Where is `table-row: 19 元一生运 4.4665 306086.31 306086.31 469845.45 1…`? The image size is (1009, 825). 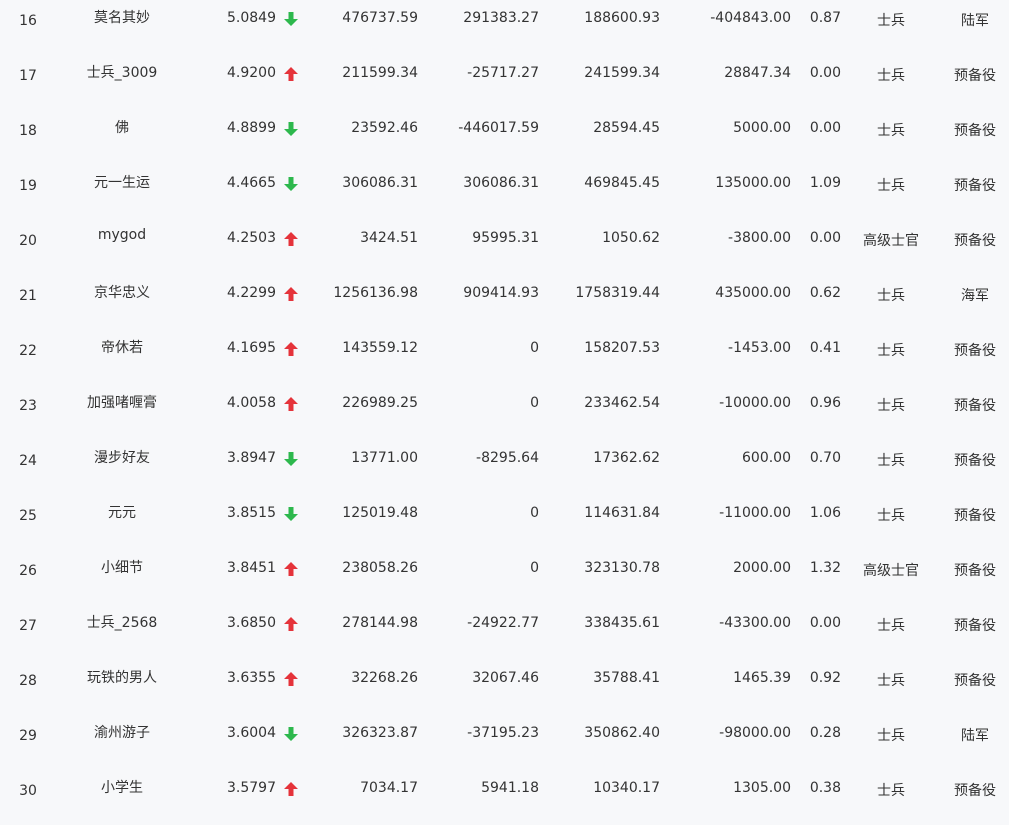
table-row: 19 元一生运 4.4665 306086.31 306086.31 469845.45 1… is located at coordinates (504, 192).